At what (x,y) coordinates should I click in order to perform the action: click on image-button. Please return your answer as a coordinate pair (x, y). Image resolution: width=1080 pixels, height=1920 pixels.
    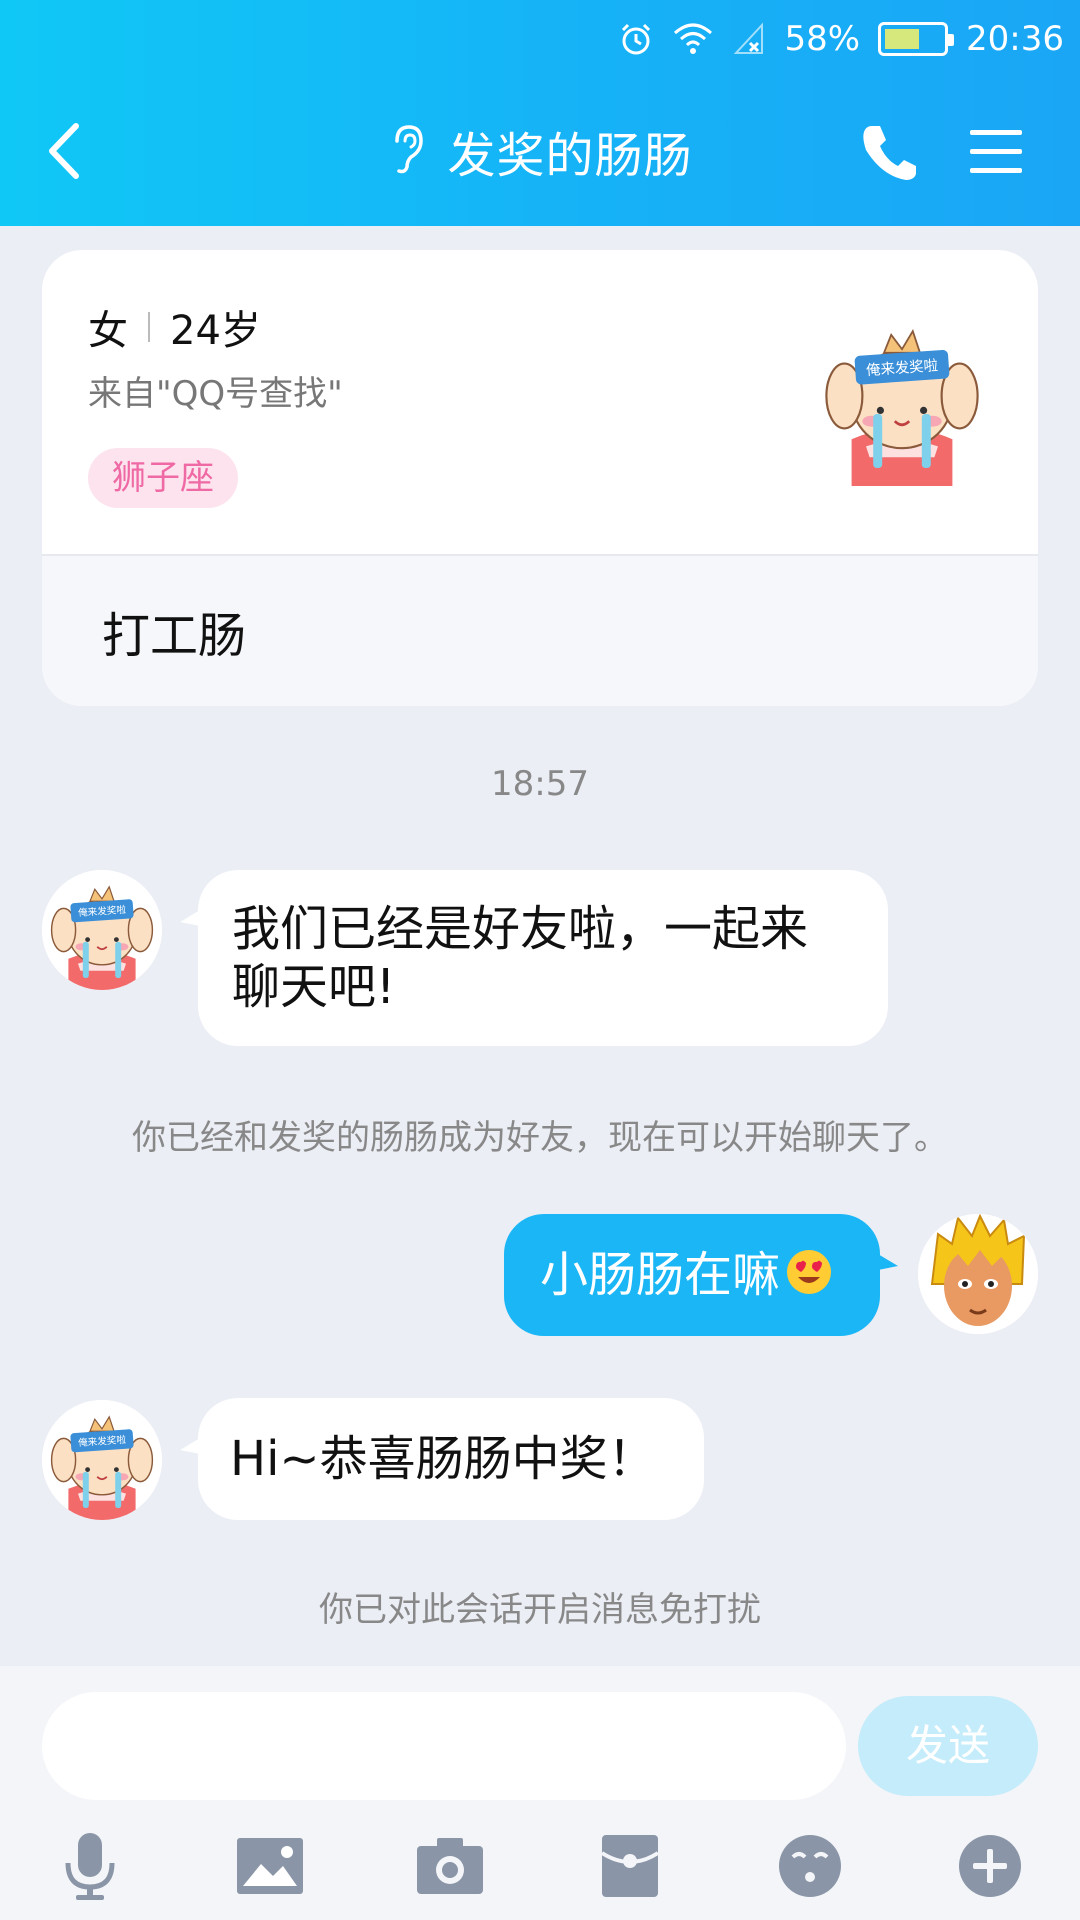
    Looking at the image, I should click on (270, 1866).